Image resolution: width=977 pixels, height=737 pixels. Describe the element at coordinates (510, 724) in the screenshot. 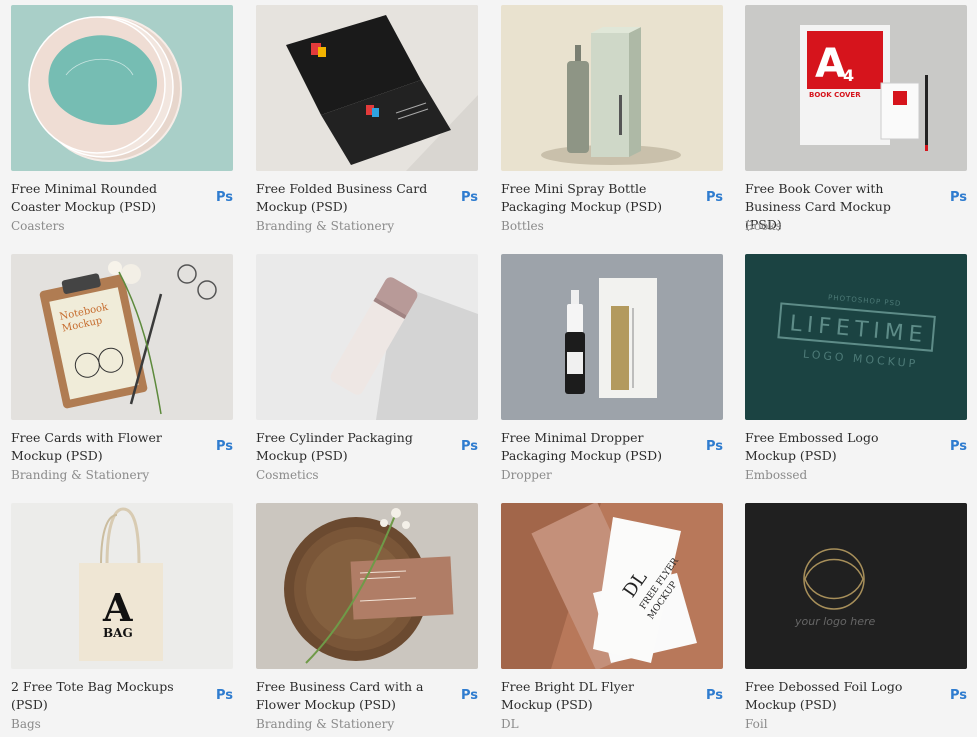

I see `card-category: DL` at that location.